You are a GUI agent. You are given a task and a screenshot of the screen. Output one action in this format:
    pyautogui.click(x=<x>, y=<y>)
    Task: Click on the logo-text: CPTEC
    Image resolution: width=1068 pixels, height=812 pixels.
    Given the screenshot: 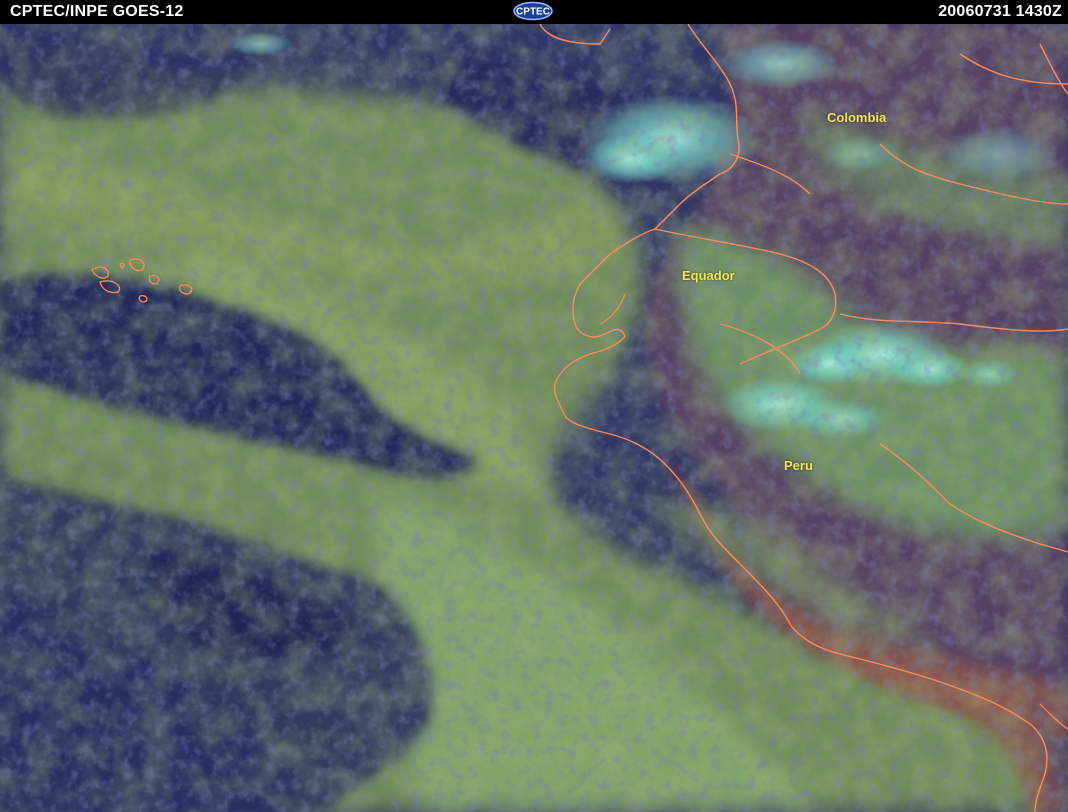 What is the action you would take?
    pyautogui.click(x=533, y=12)
    